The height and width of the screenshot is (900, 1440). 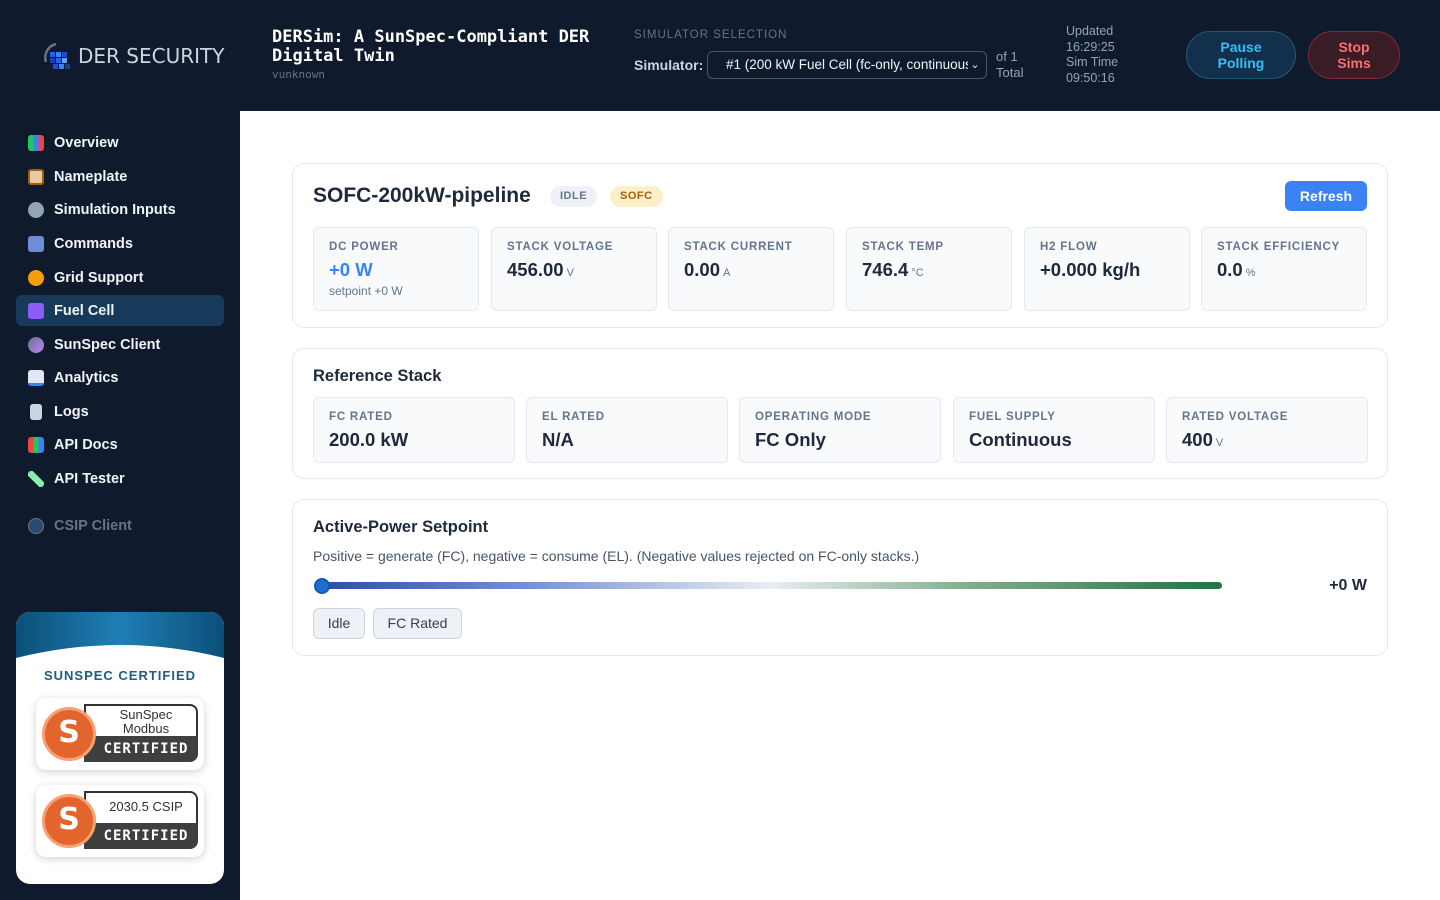 I want to click on pause-polling-button: Pause Polling, so click(x=1241, y=55).